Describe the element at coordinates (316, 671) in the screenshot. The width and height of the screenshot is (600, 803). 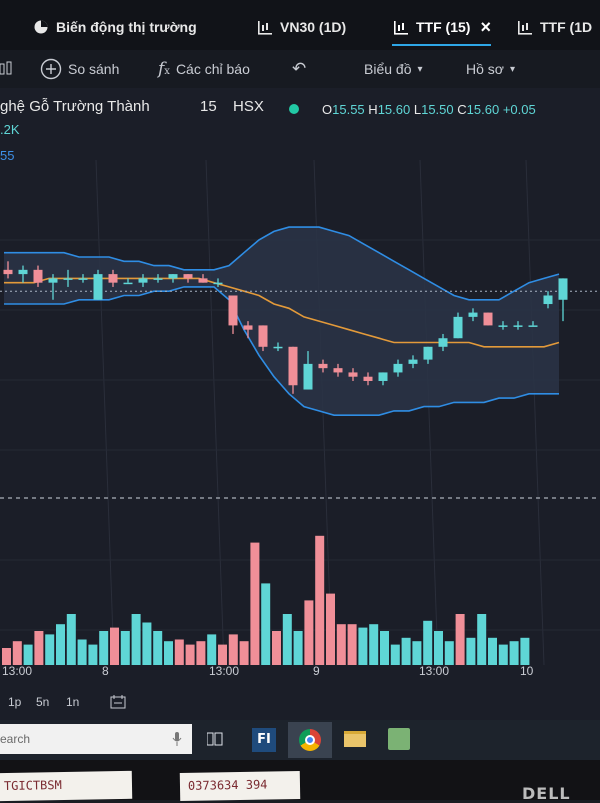
I see `time-tick: 9` at that location.